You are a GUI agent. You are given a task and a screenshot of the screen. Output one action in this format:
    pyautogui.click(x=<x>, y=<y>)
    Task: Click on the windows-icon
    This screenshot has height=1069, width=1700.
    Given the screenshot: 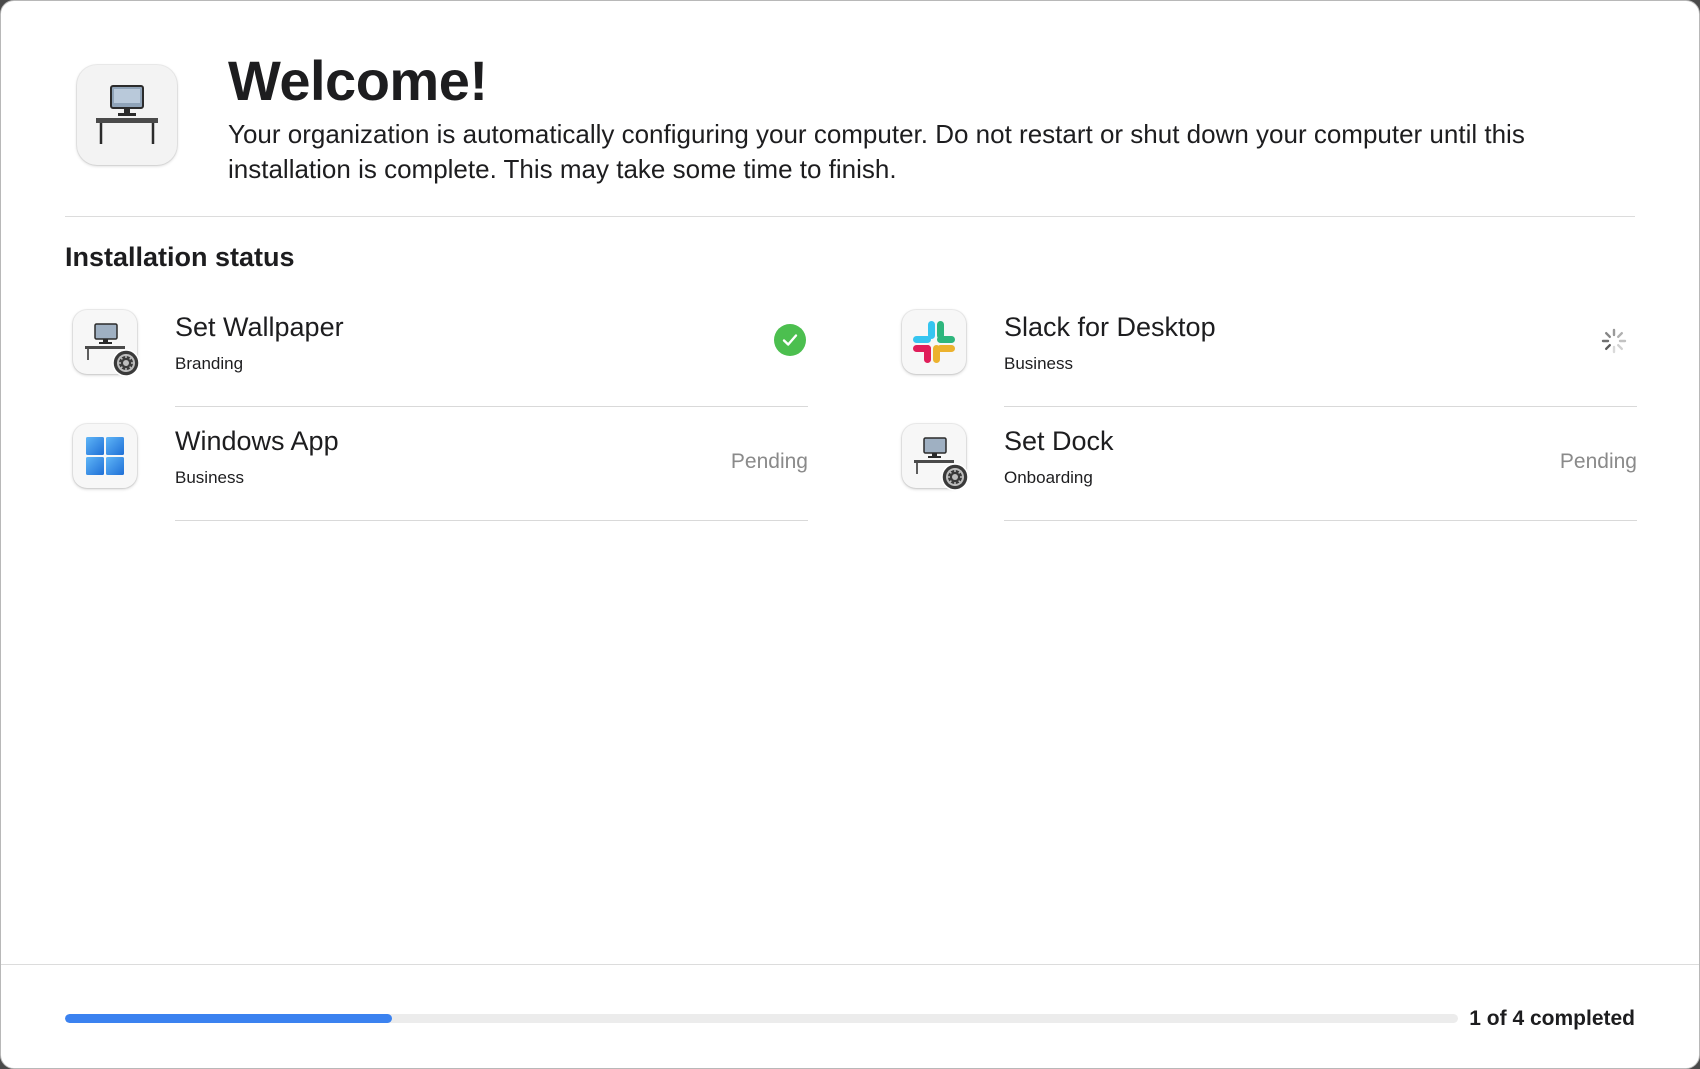 What is the action you would take?
    pyautogui.click(x=105, y=456)
    